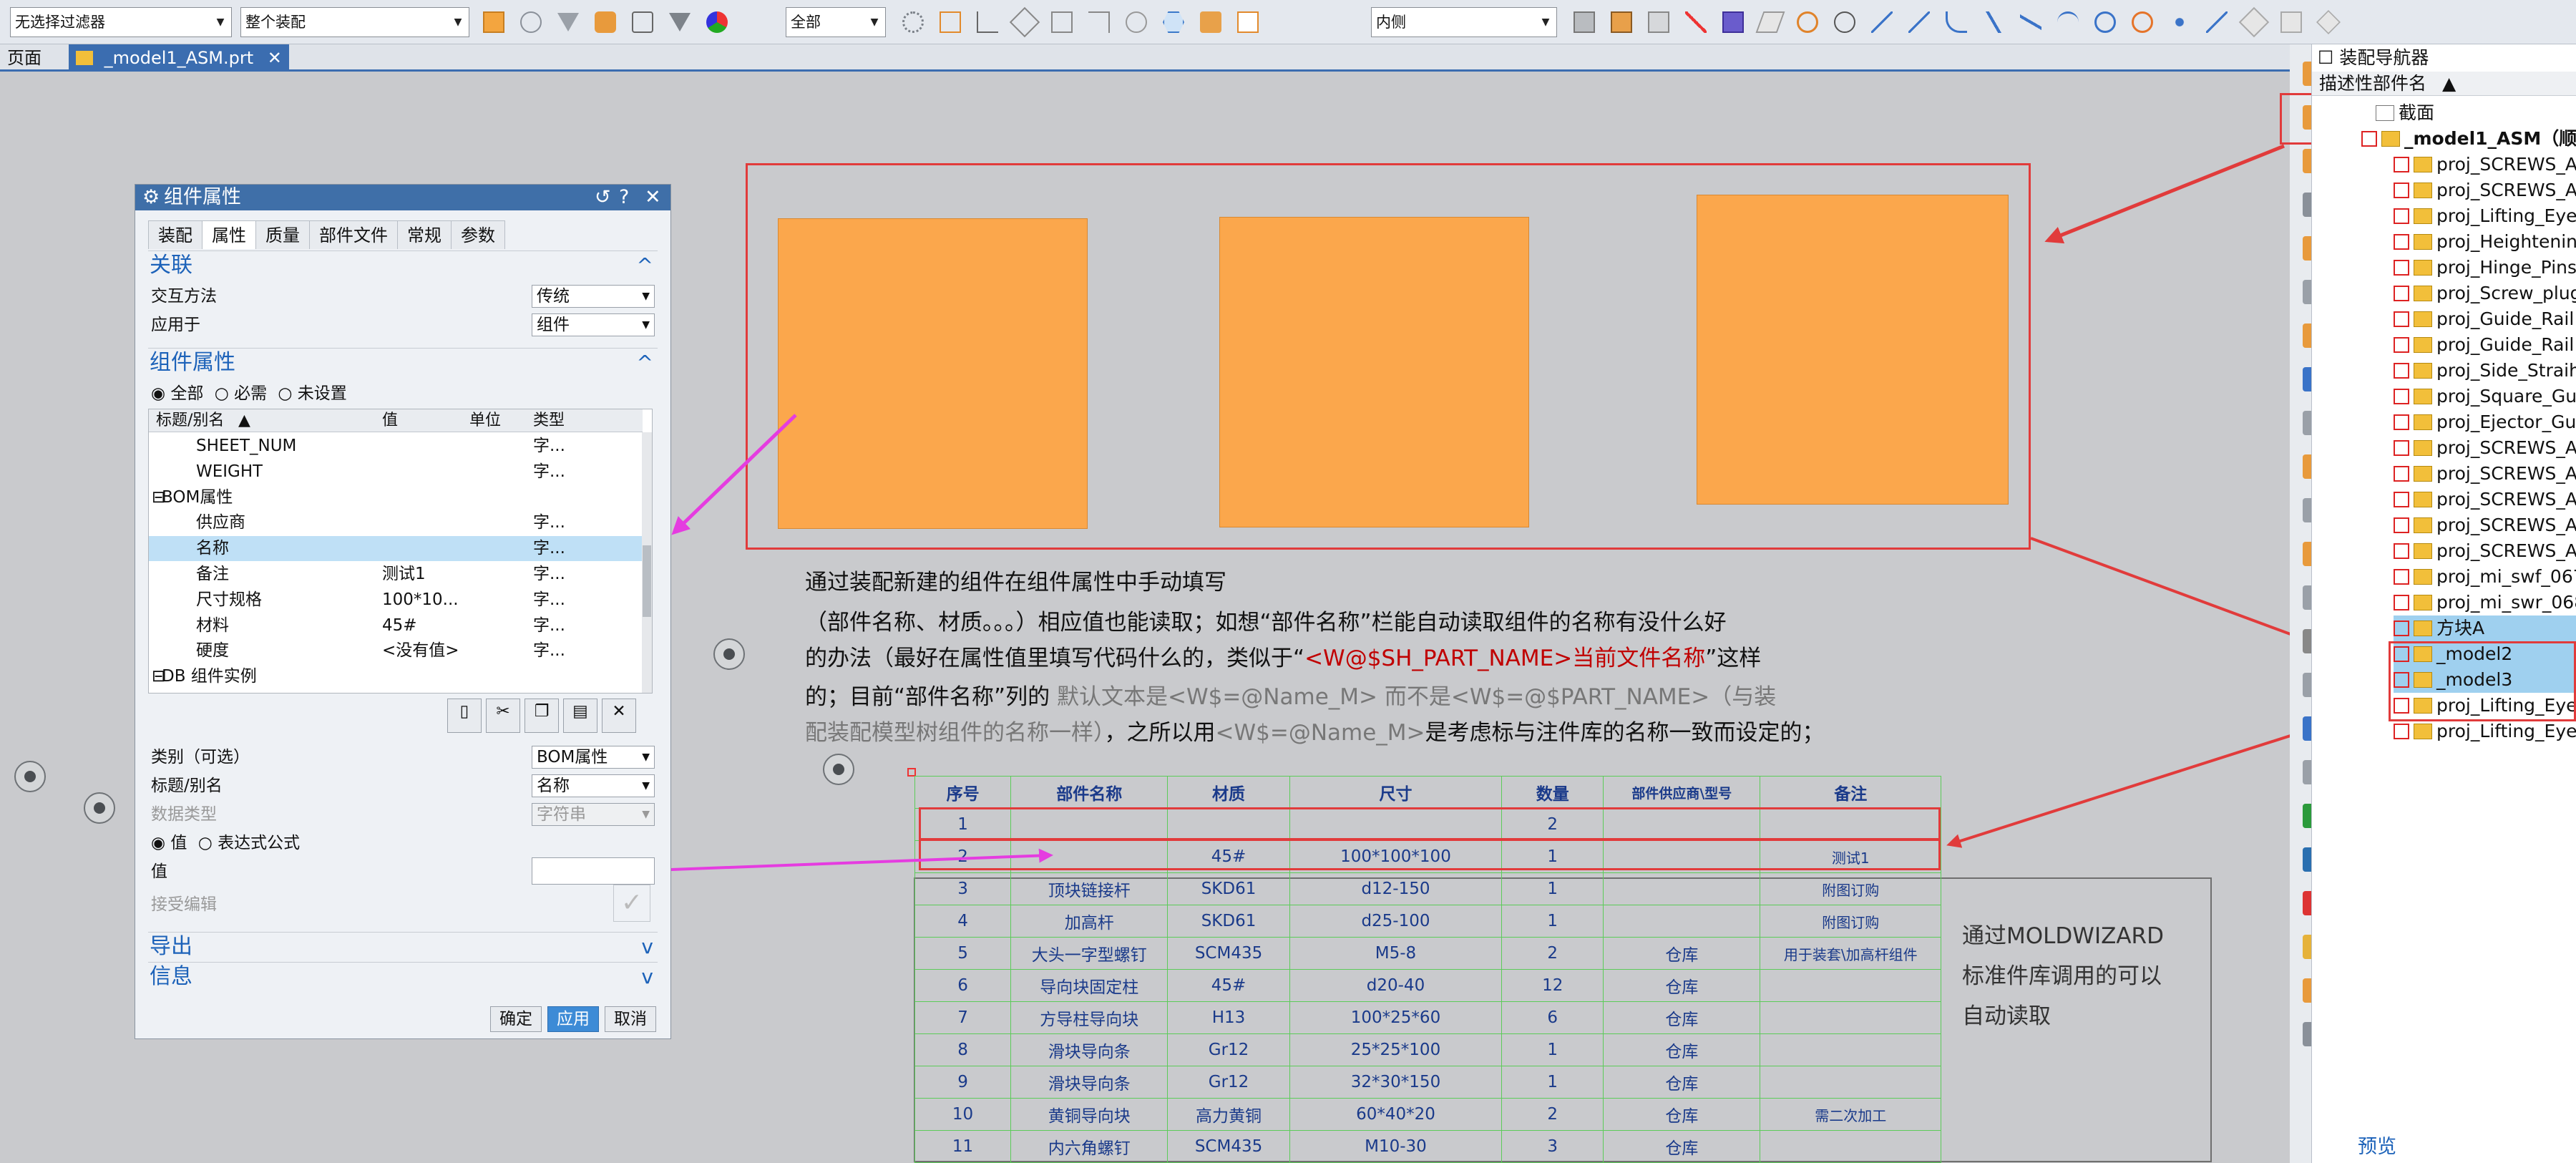  What do you see at coordinates (1427, 922) in the screenshot?
I see `bom-row: 4 加高杆 SKD61 d25-100 1 附图订购` at bounding box center [1427, 922].